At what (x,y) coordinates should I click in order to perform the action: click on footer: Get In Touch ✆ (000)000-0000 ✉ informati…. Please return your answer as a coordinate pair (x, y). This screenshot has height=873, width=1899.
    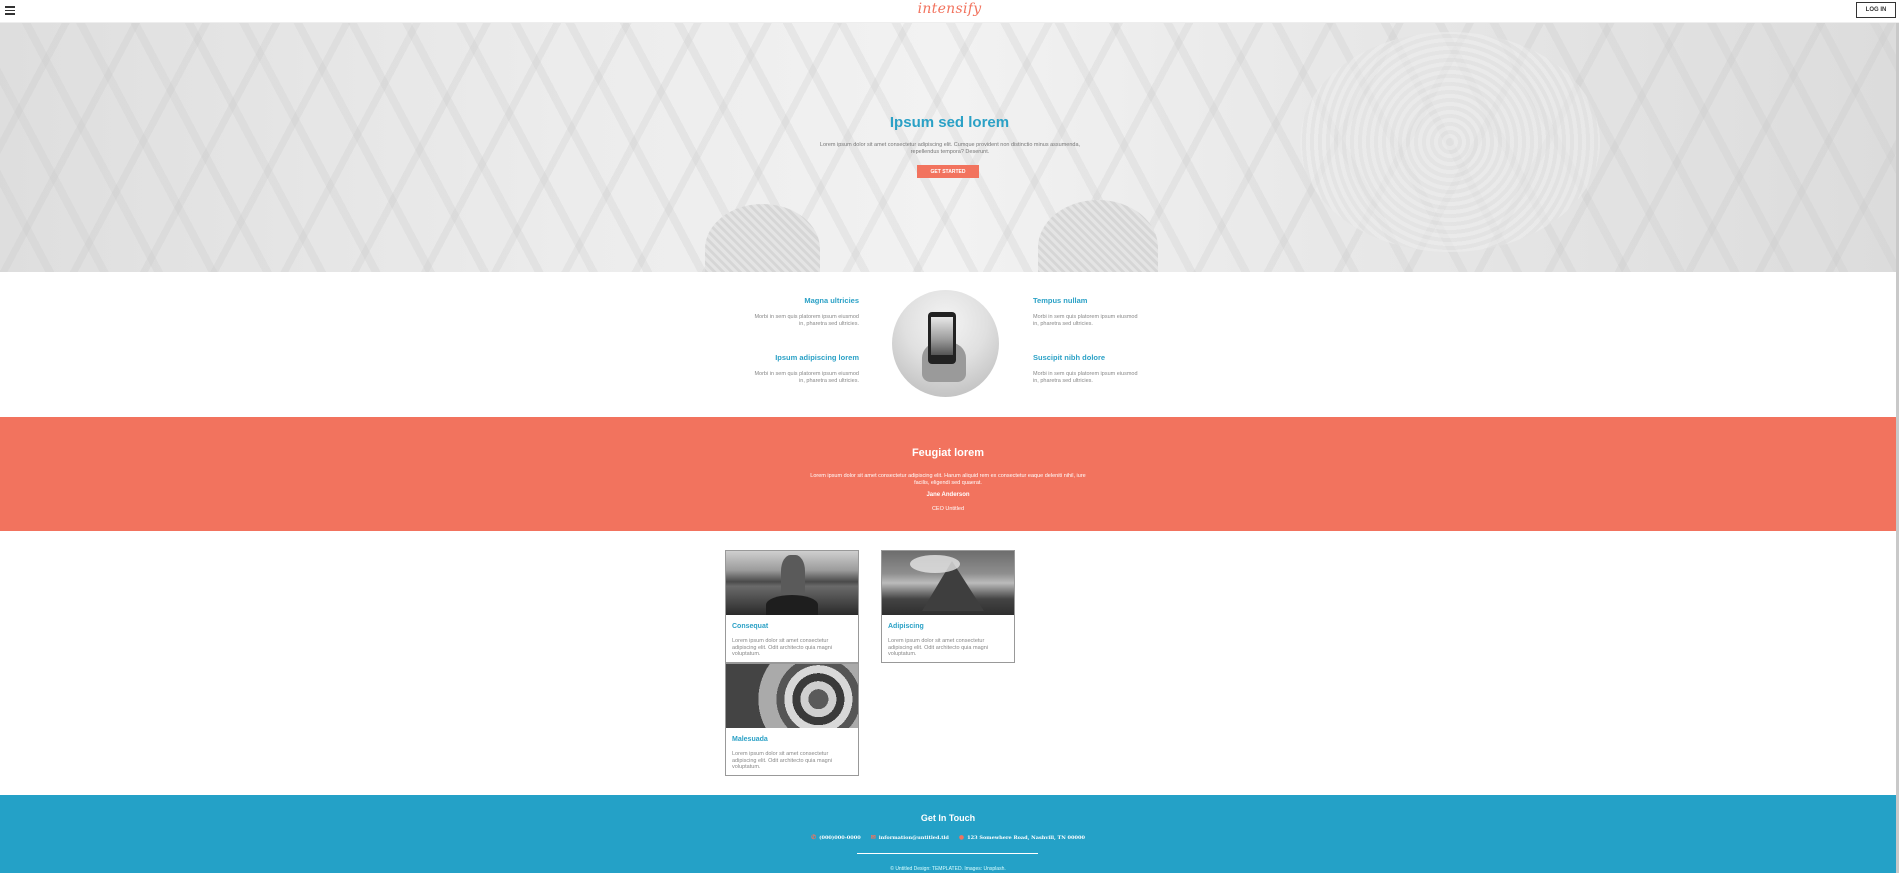
    Looking at the image, I should click on (948, 834).